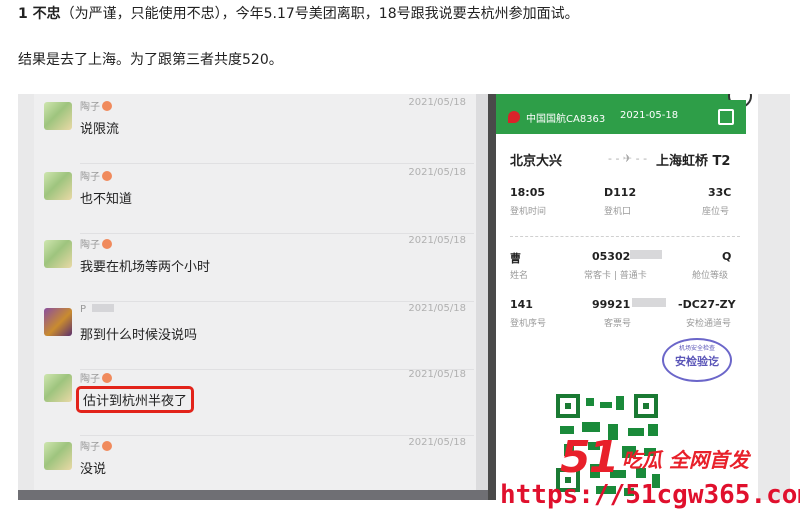 The image size is (800, 522). What do you see at coordinates (710, 276) in the screenshot?
I see `cabin-label: 舱位等级` at bounding box center [710, 276].